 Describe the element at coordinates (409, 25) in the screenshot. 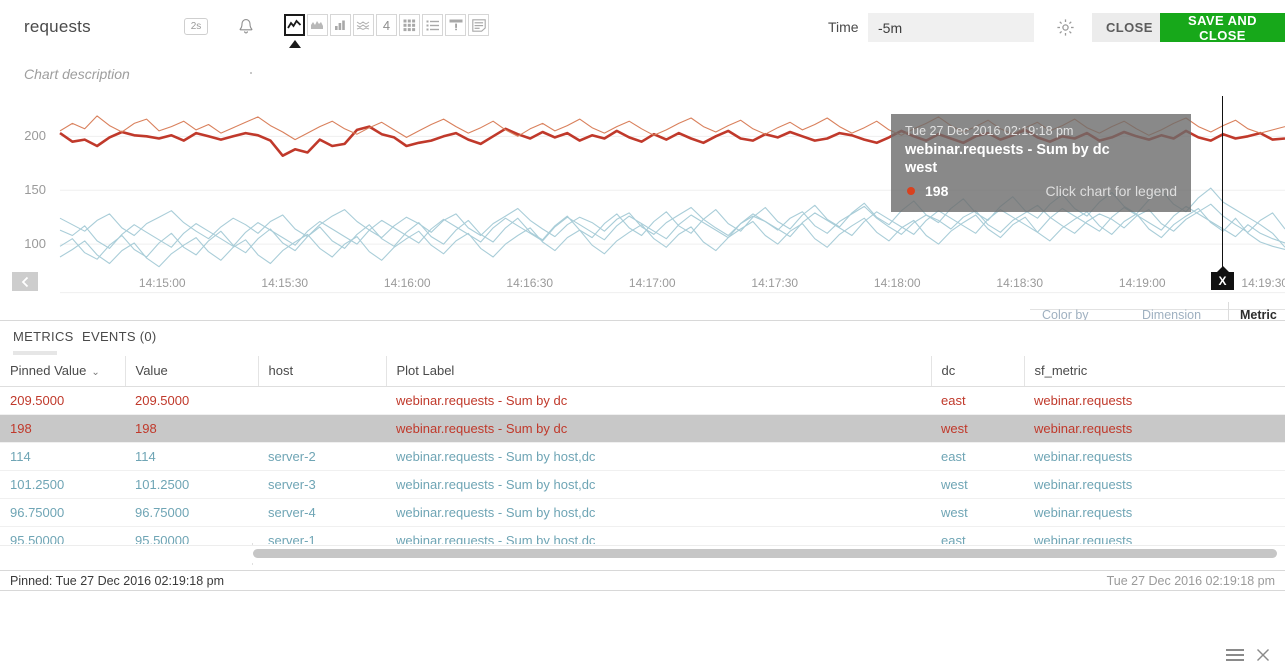

I see `grid-chart-icon` at that location.